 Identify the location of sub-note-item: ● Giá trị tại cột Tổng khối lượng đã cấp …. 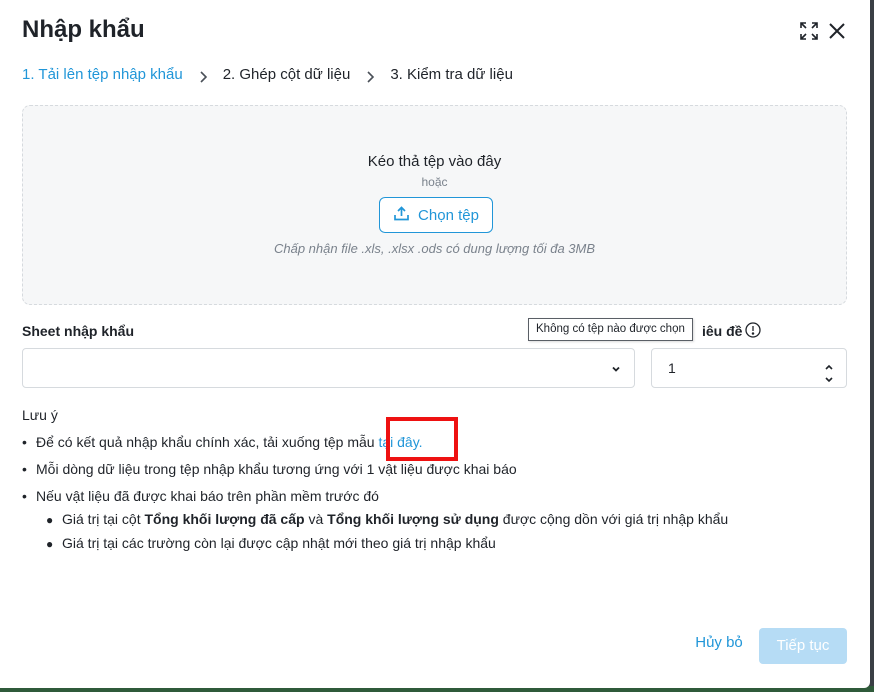
(387, 519).